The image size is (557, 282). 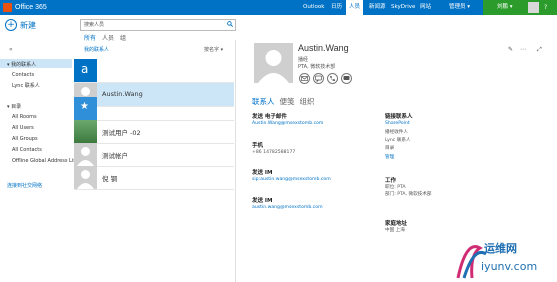 I want to click on im-action-icon, so click(x=318, y=78).